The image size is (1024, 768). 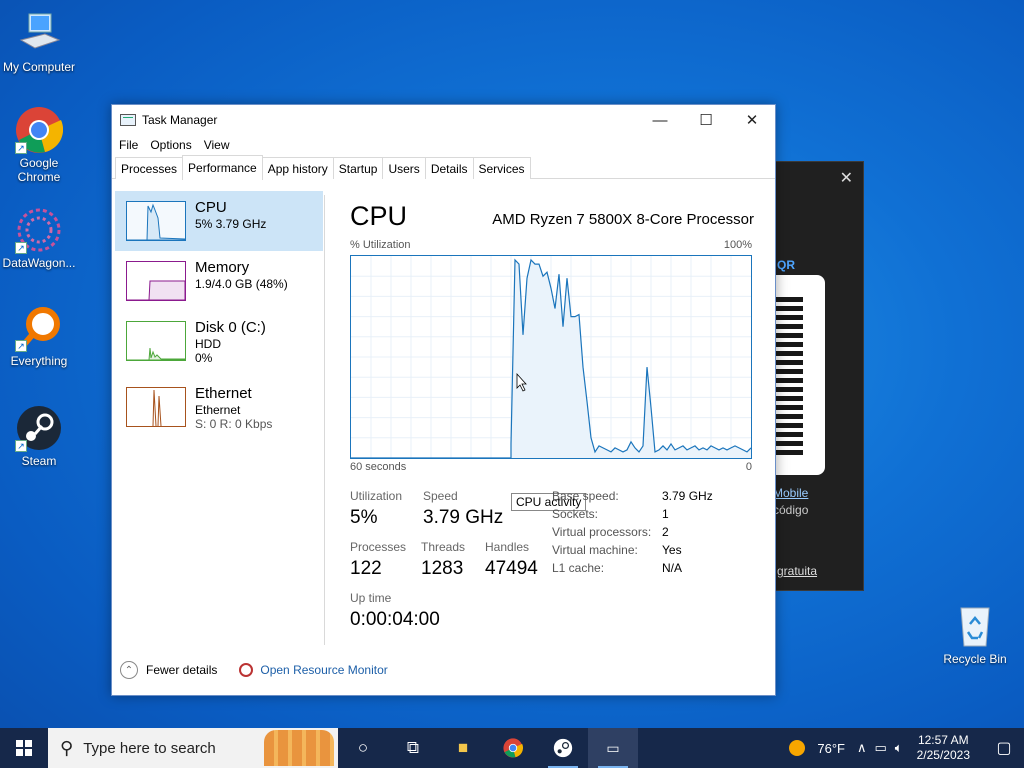 What do you see at coordinates (443, 145) in the screenshot?
I see `menu-bar: File Options View` at bounding box center [443, 145].